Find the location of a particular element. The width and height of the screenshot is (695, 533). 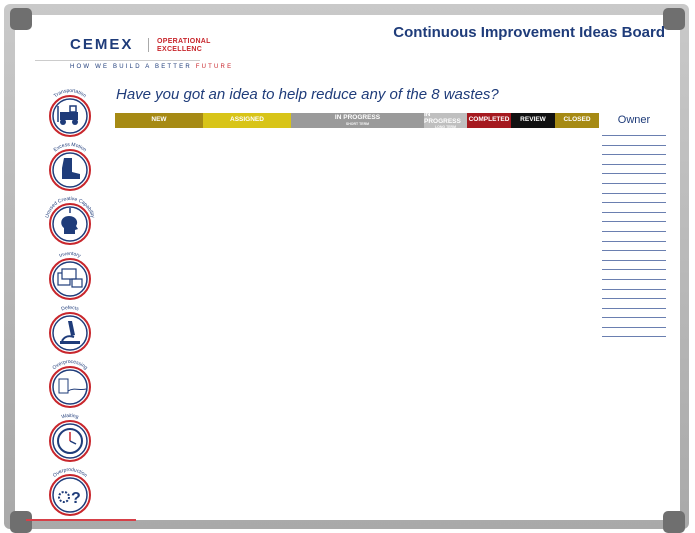

opex-line2: EXCELLENC is located at coordinates (180, 49).